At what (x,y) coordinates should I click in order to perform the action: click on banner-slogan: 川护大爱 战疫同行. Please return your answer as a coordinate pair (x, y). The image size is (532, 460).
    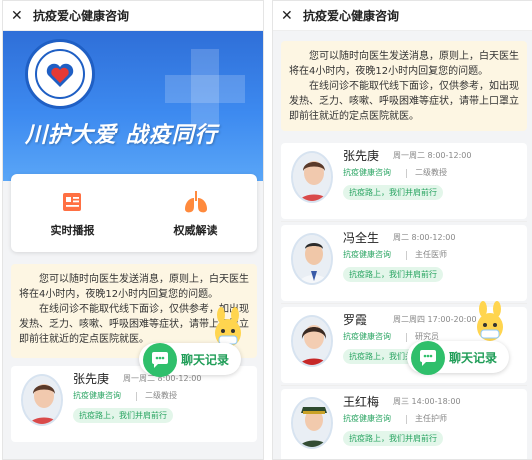
    Looking at the image, I should click on (121, 135).